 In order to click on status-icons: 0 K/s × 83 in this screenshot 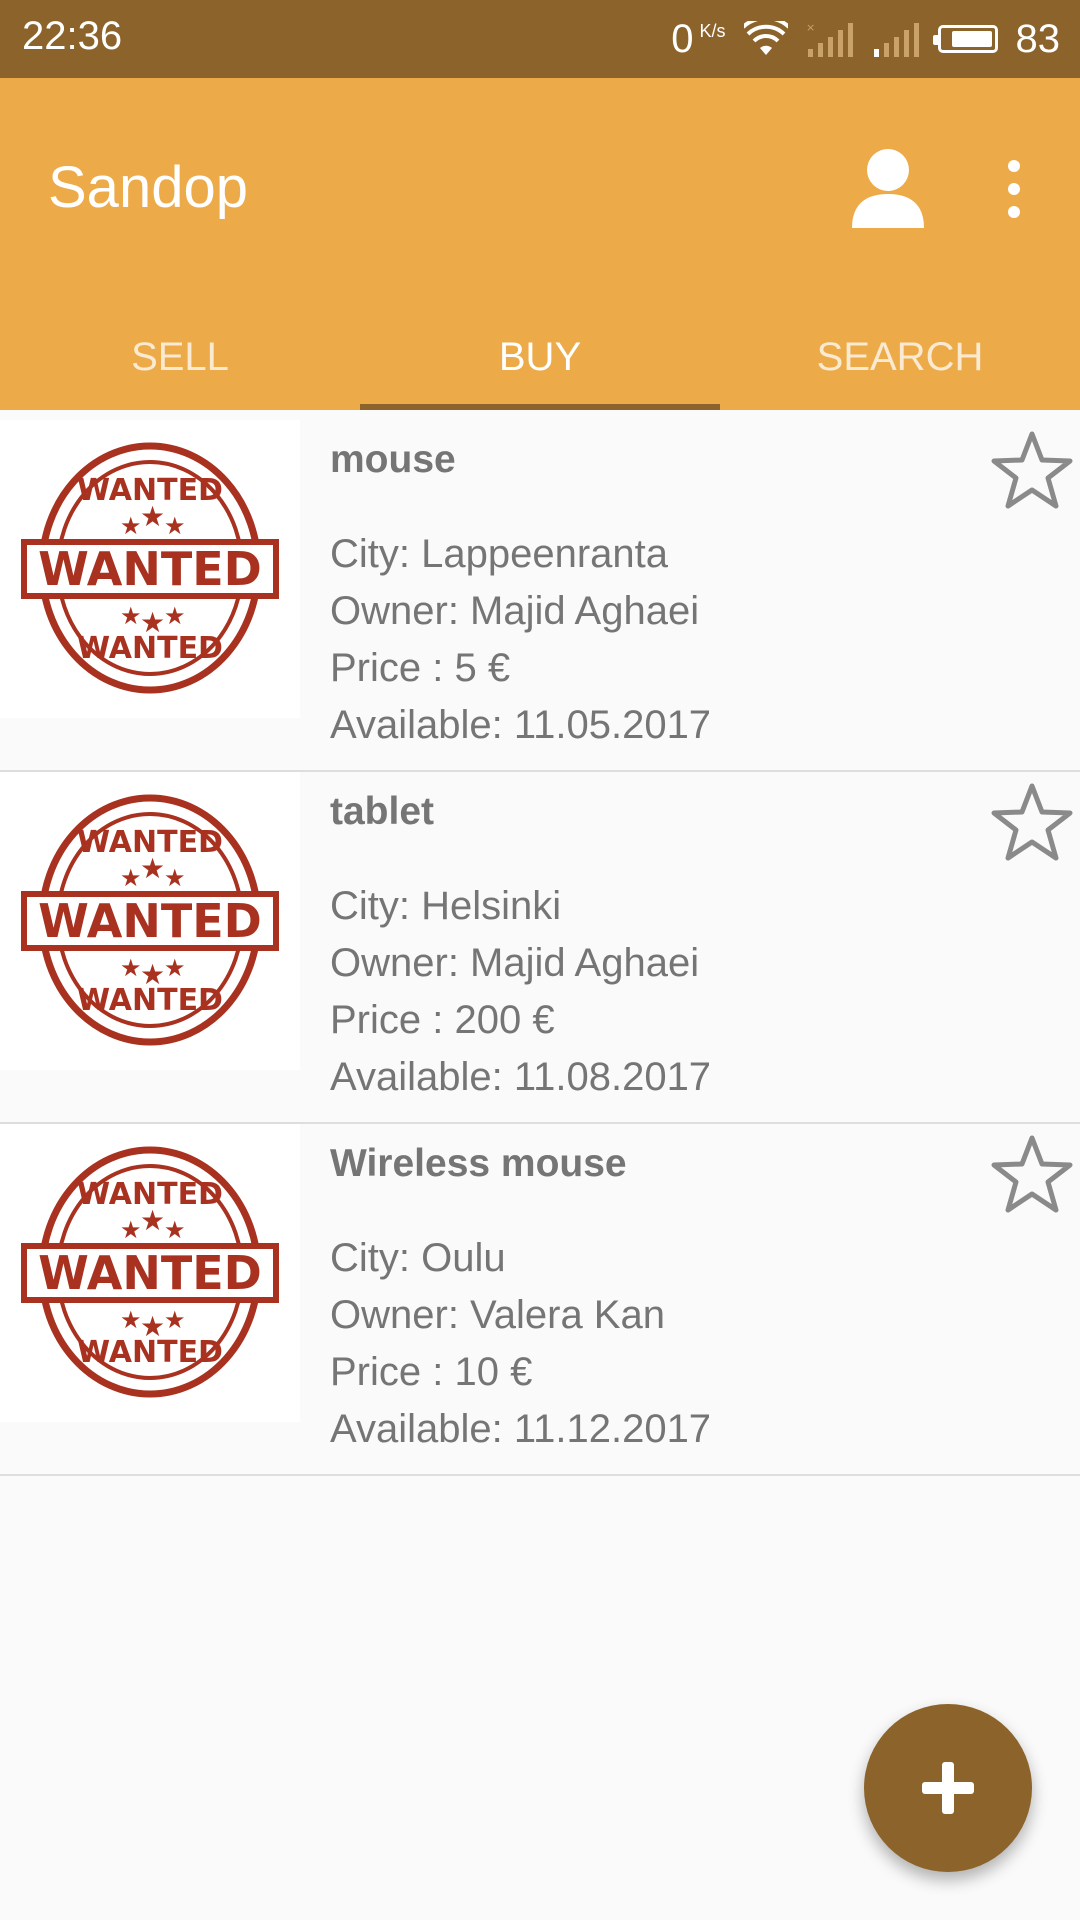, I will do `click(865, 39)`.